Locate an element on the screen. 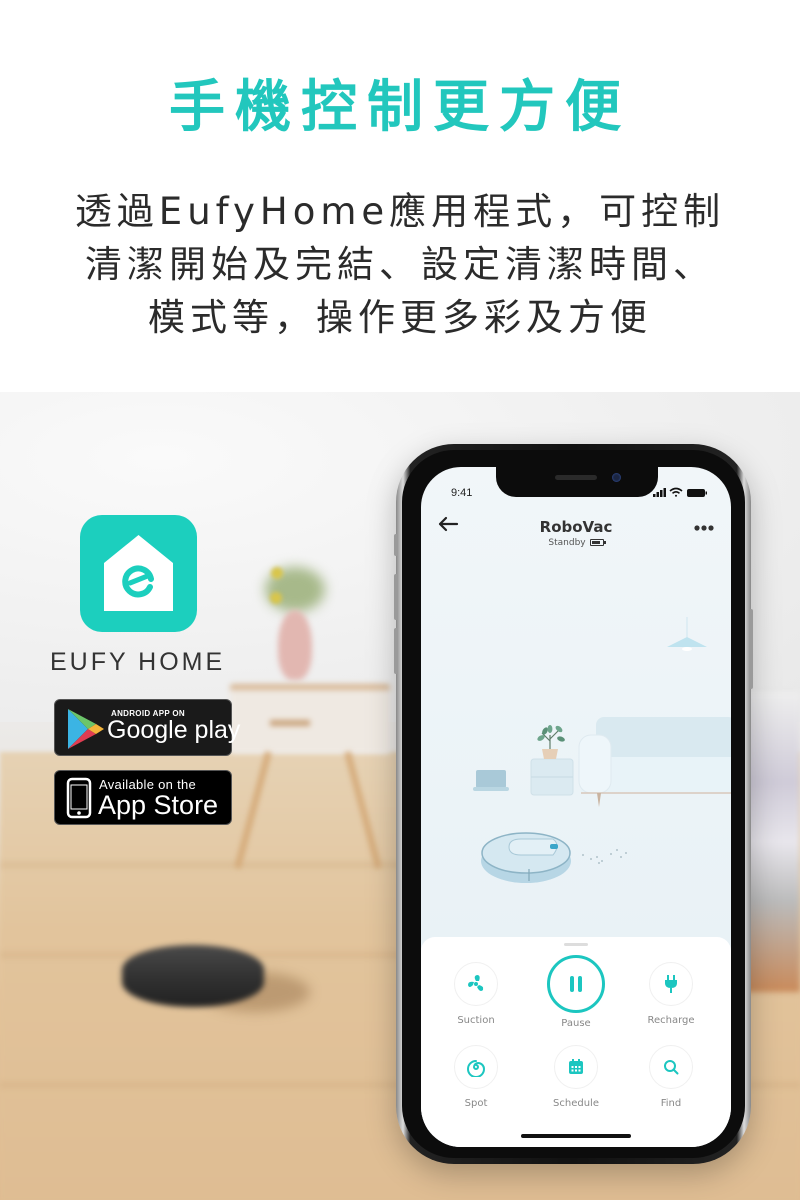  potted-plant-icon is located at coordinates (551, 742).